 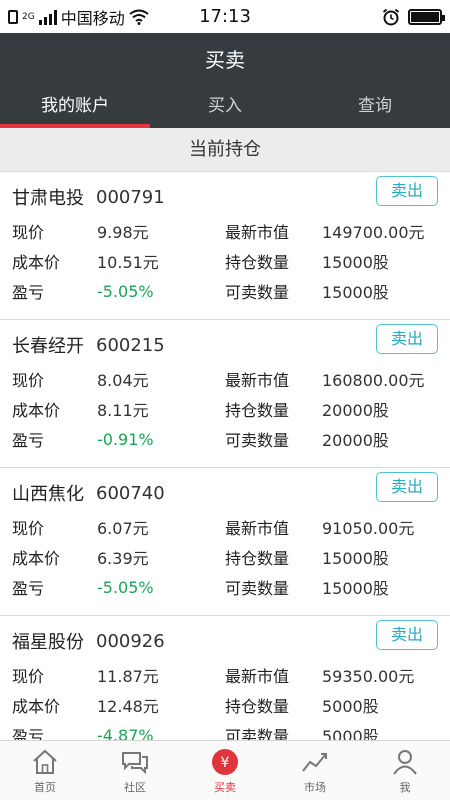 What do you see at coordinates (128, 676) in the screenshot?
I see `price-value: 11.87元` at bounding box center [128, 676].